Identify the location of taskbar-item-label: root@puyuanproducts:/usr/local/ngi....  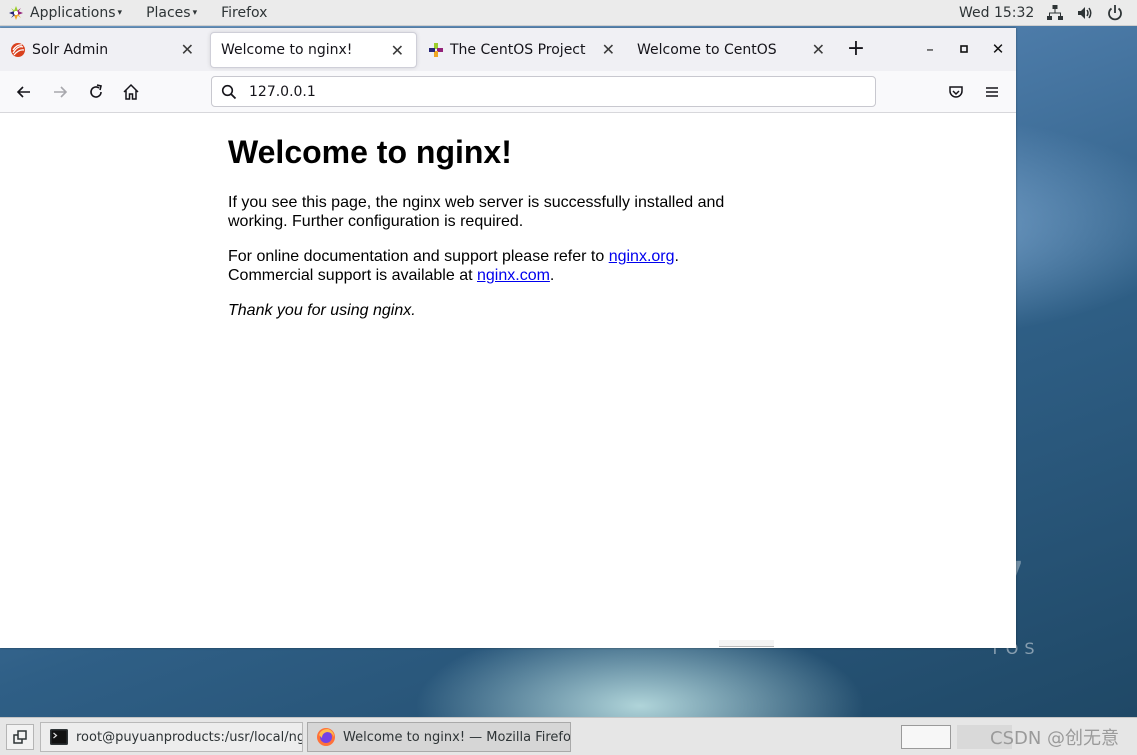
(189, 737).